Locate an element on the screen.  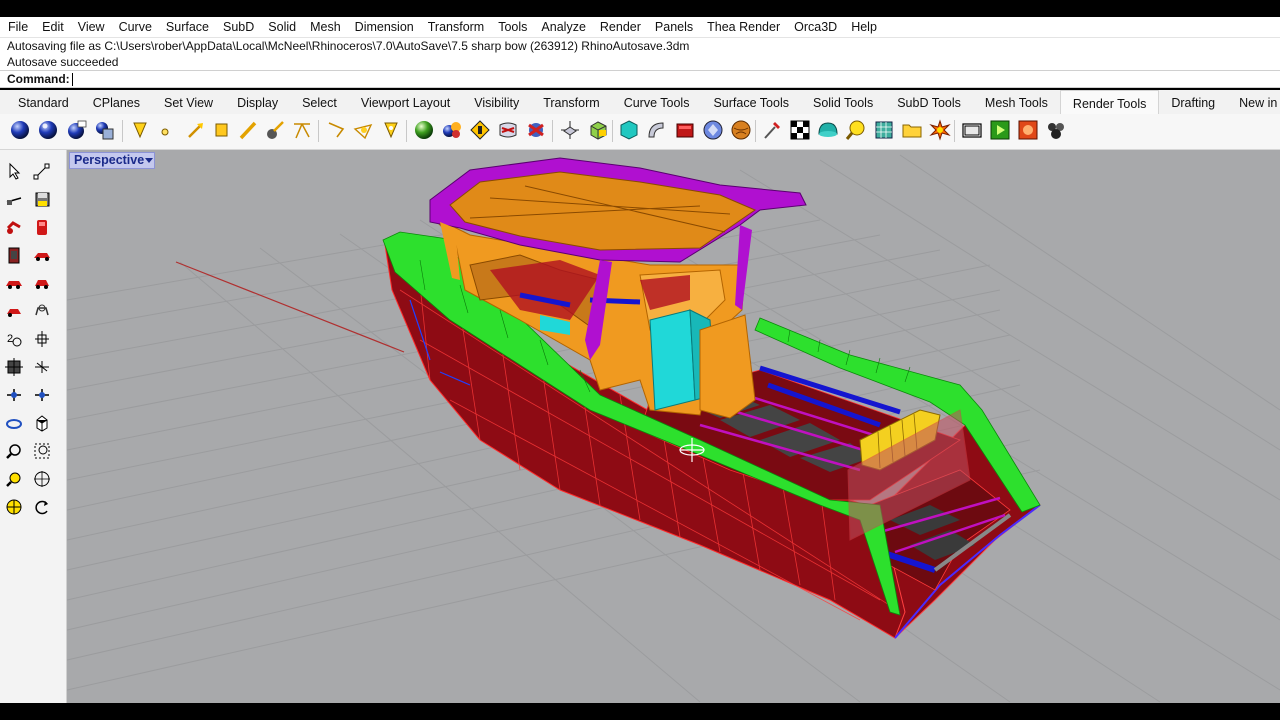
tab-cplanes: CPlanes is located at coordinates (116, 102).